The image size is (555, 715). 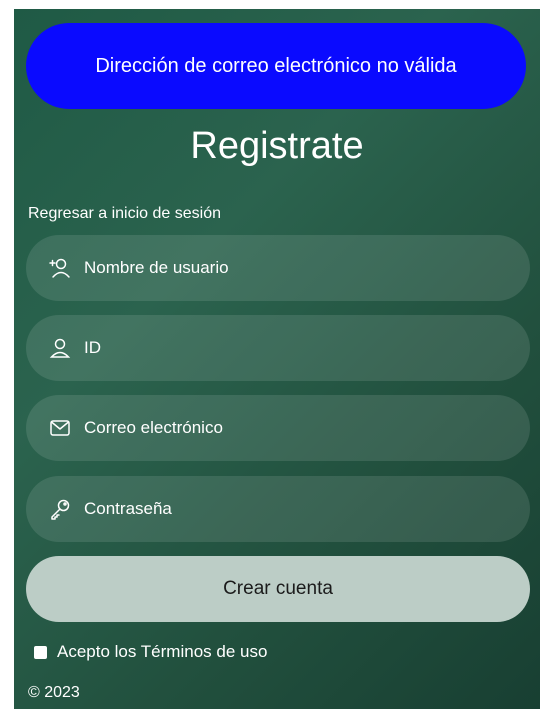 I want to click on email-field: Correo electrónico, so click(x=278, y=428).